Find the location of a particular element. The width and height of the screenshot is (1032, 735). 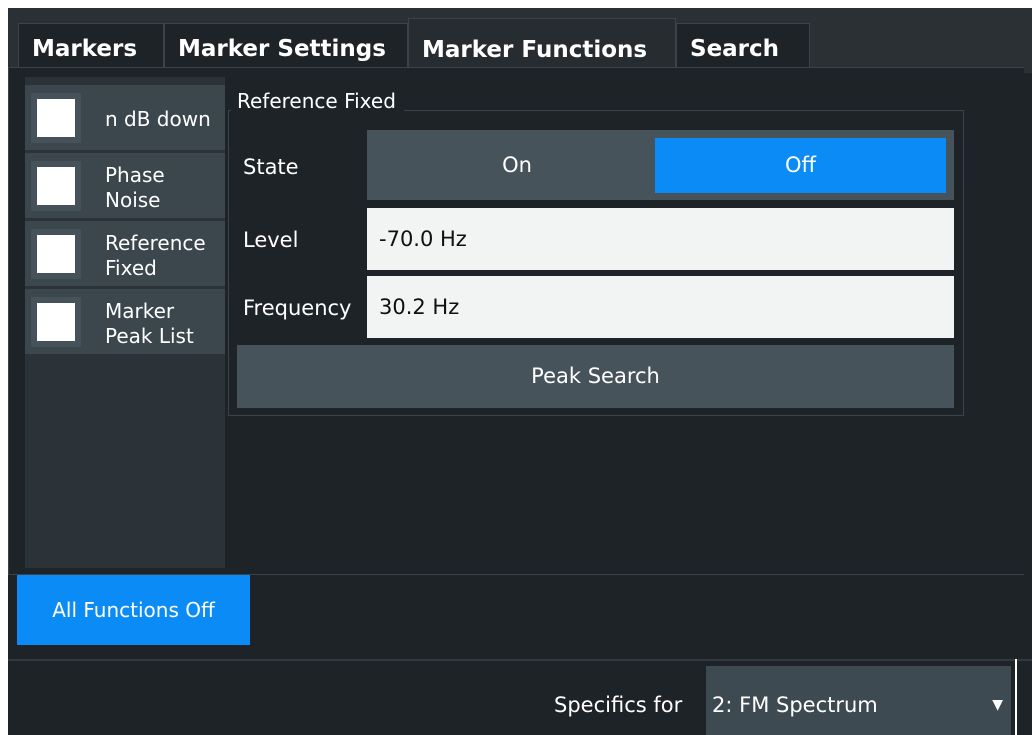

state-off-option: Off is located at coordinates (800, 165).